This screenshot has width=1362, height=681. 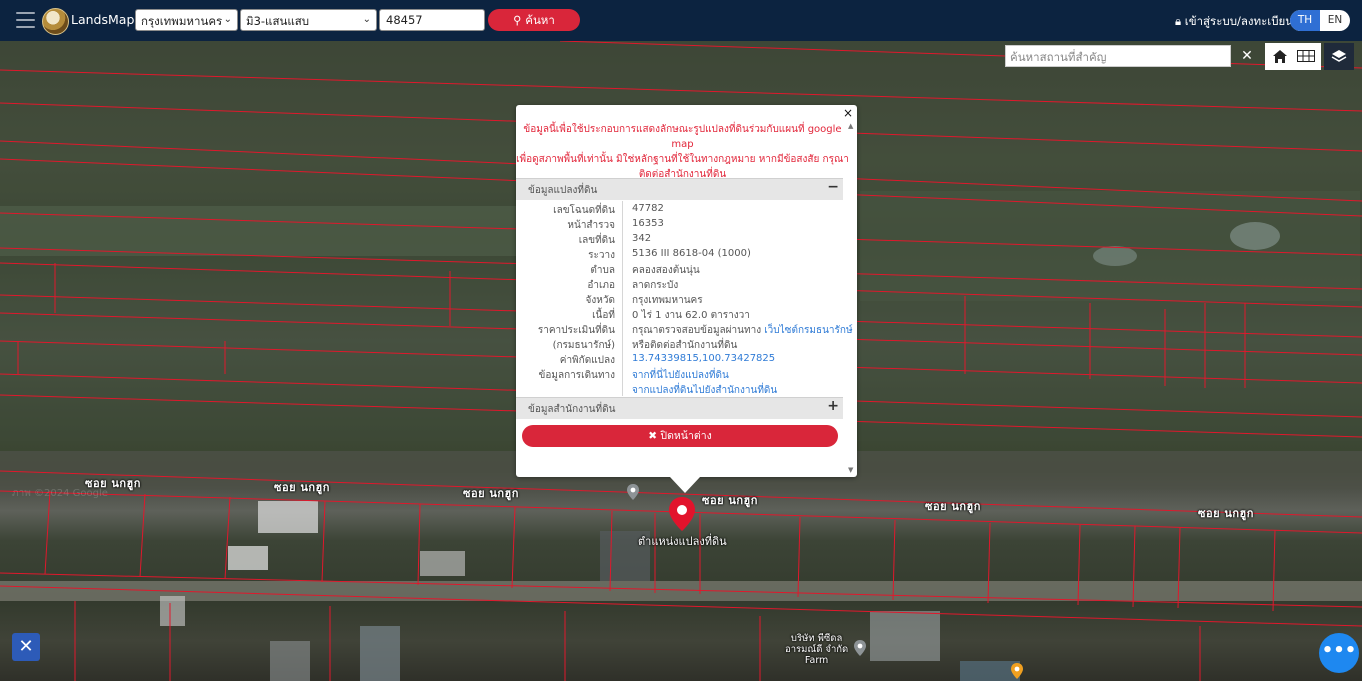 I want to click on chat-button: •••, so click(x=1339, y=653).